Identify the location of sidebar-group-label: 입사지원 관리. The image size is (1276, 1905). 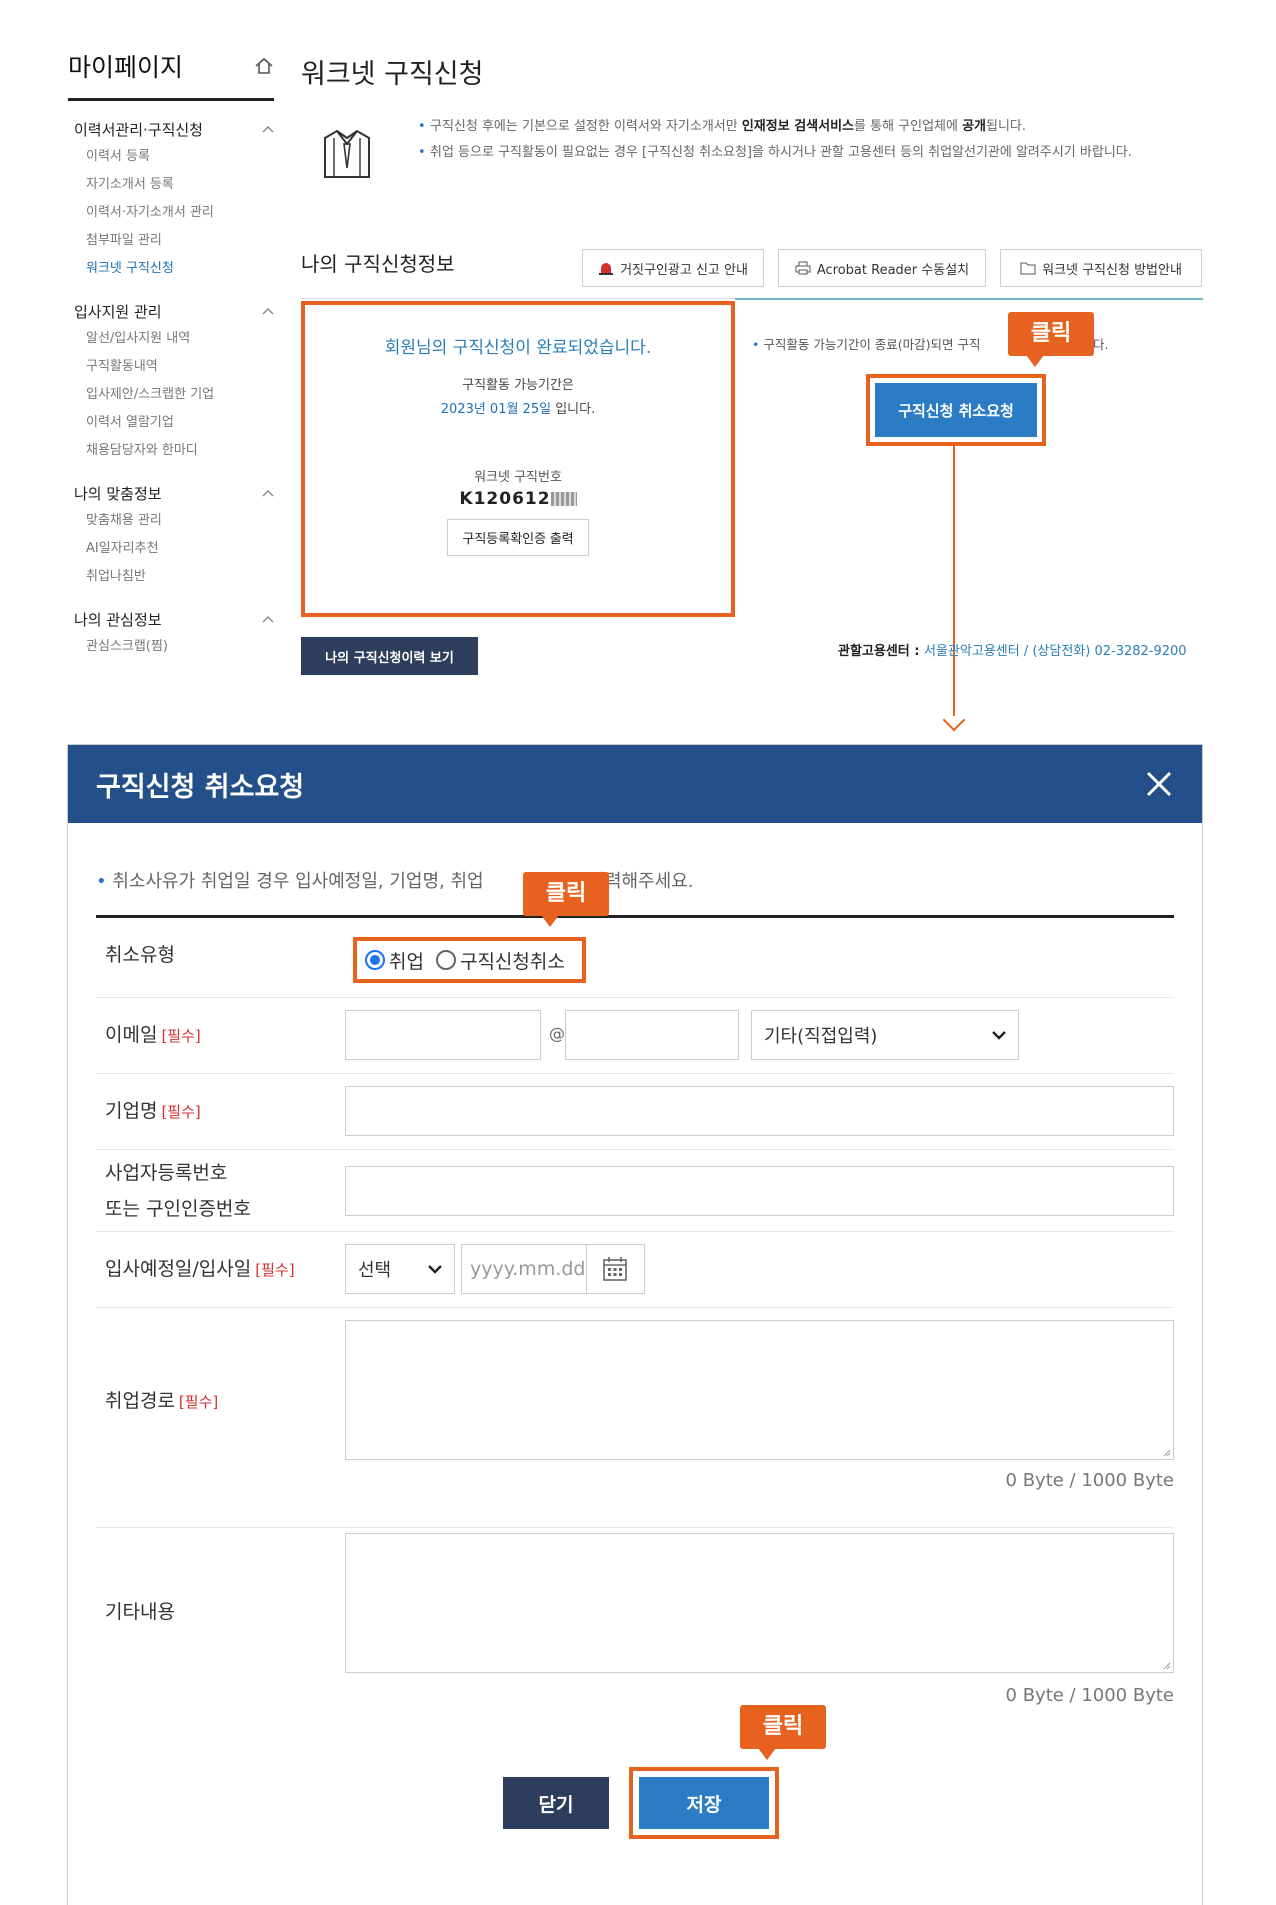
(118, 311).